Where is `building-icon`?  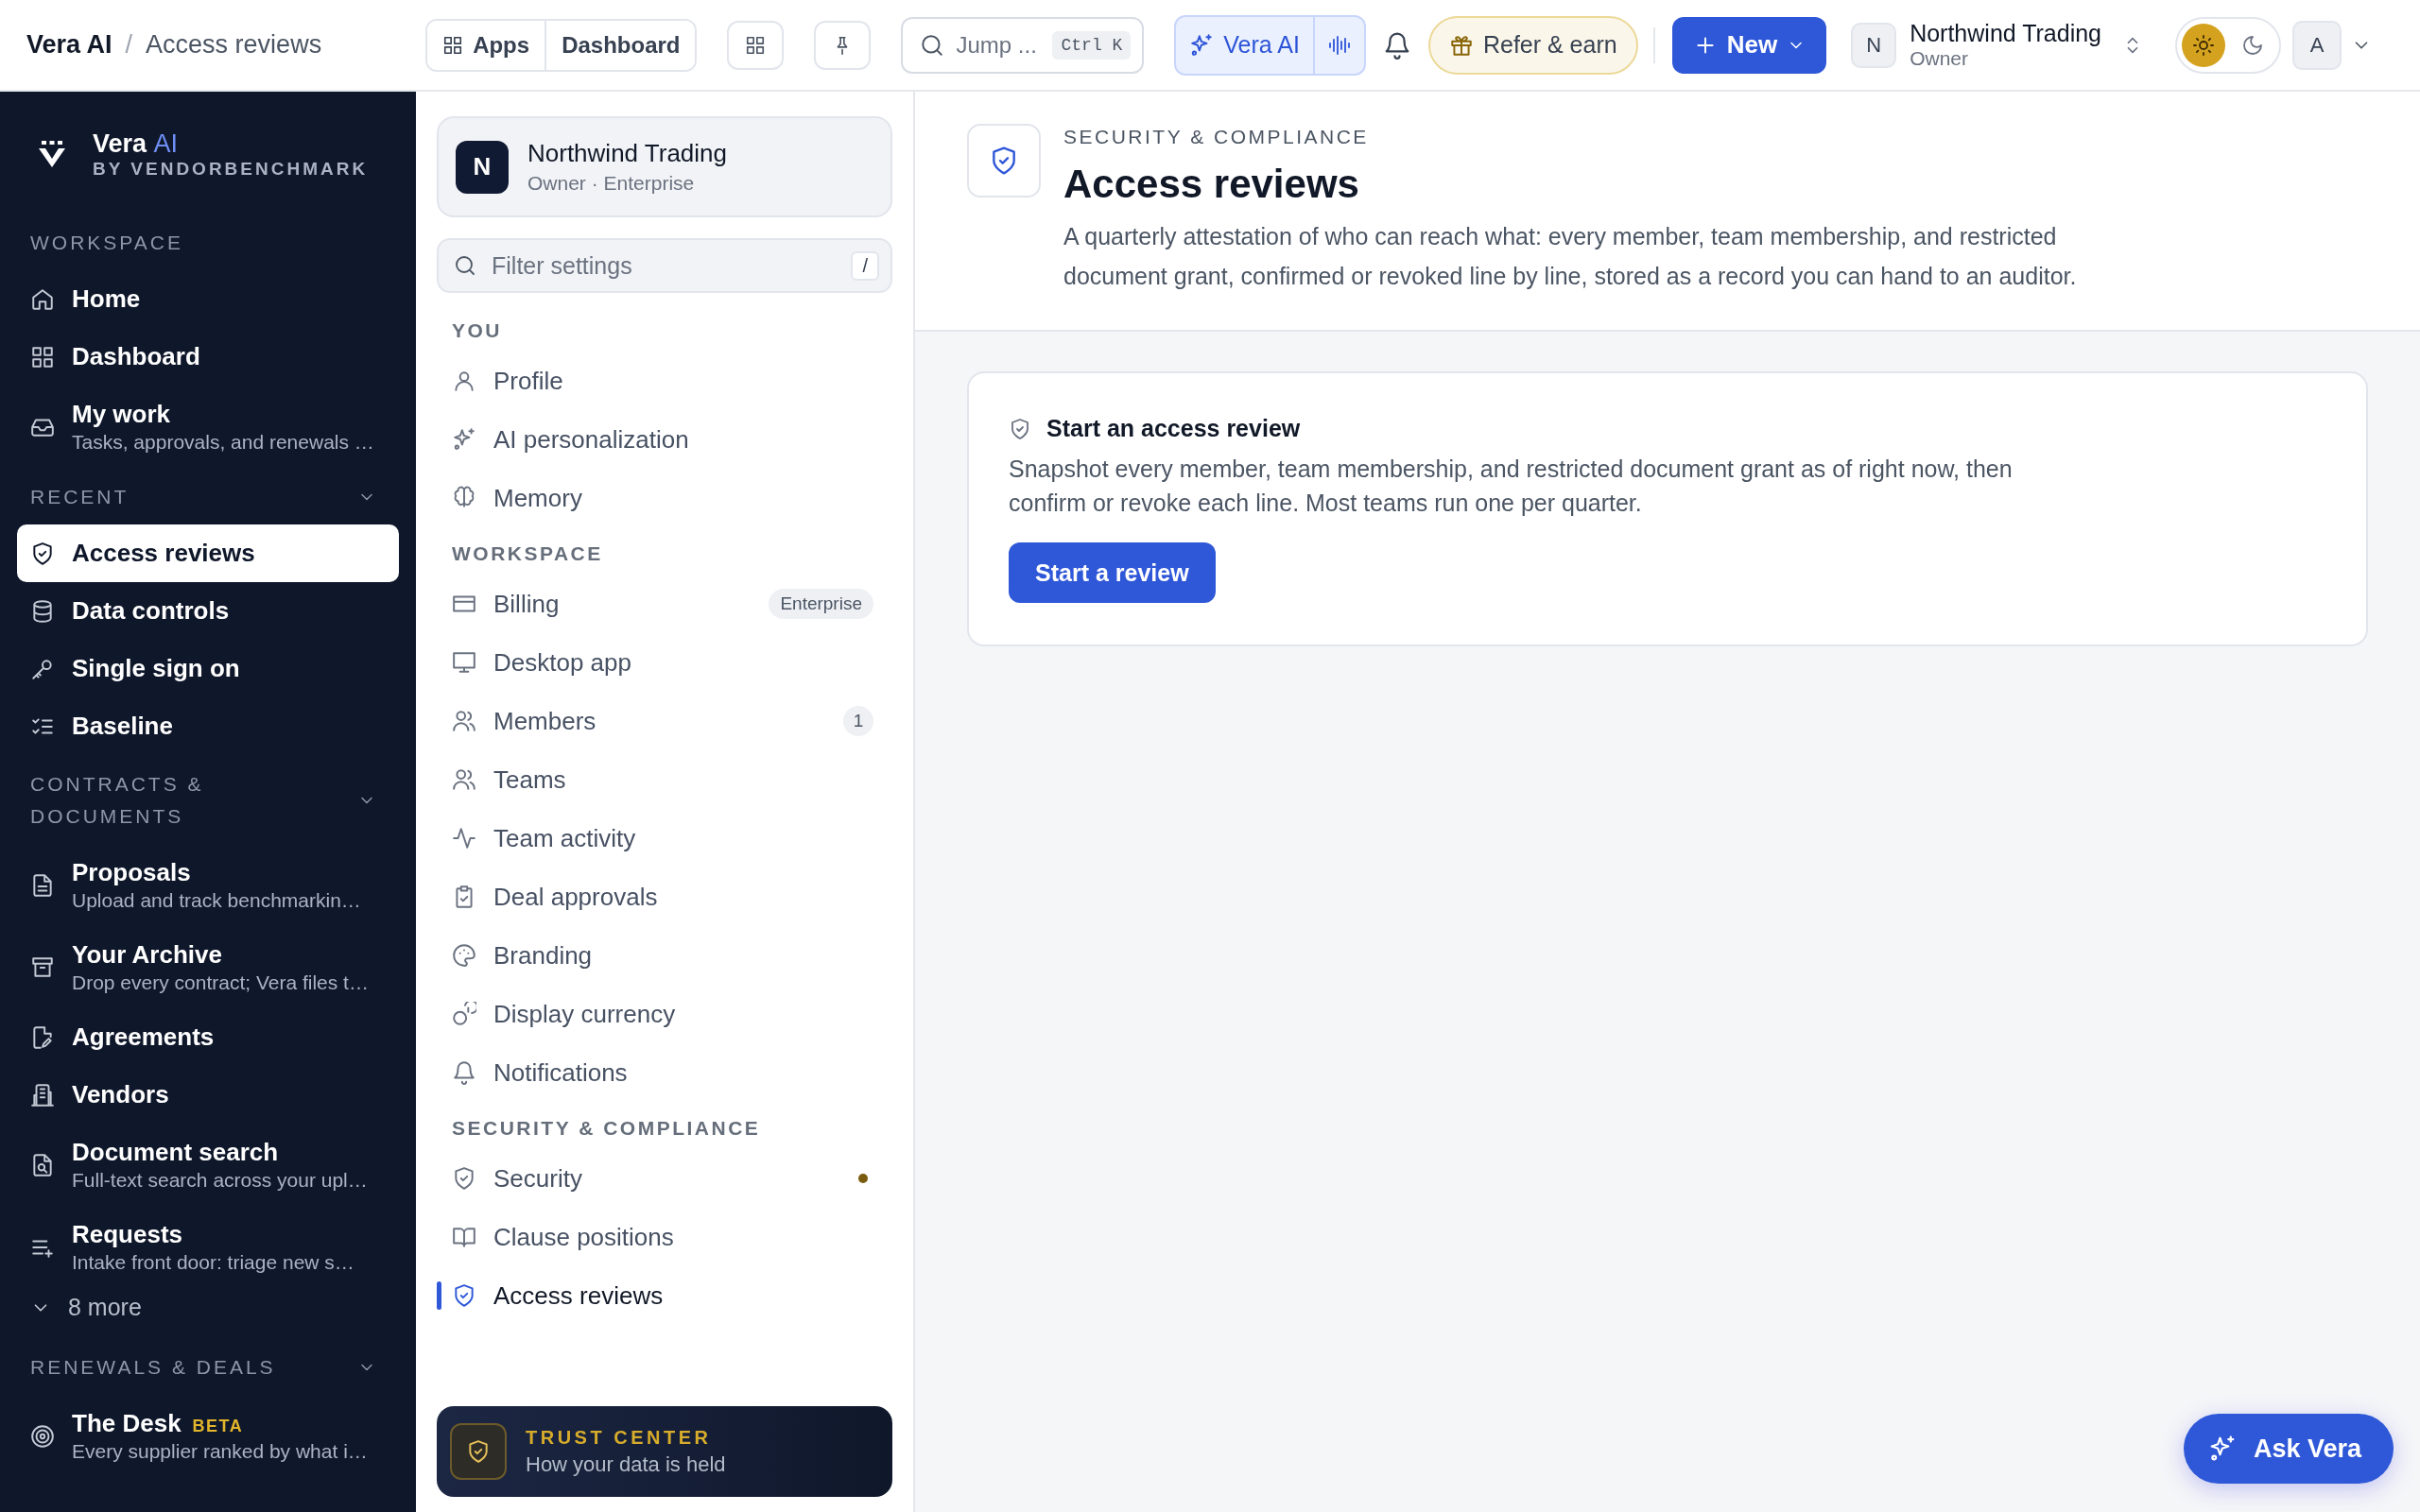
building-icon is located at coordinates (42, 1095).